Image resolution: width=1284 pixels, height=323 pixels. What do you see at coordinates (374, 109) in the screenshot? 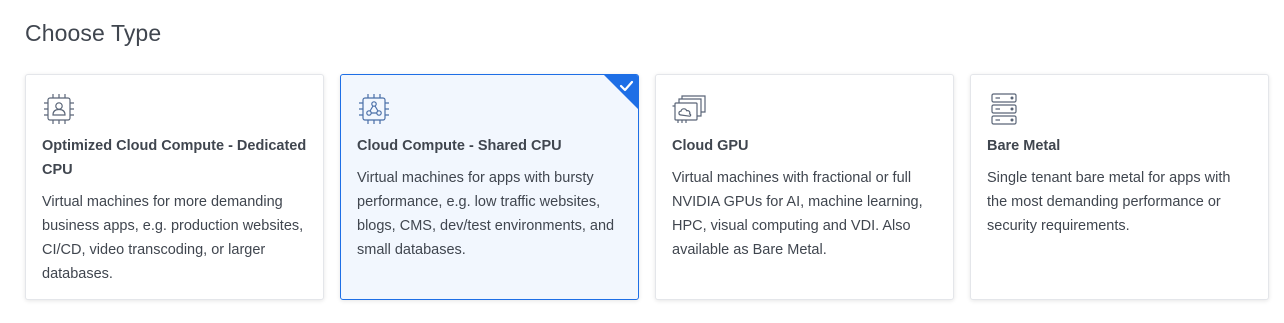
I see `cpu-chip-network-icon` at bounding box center [374, 109].